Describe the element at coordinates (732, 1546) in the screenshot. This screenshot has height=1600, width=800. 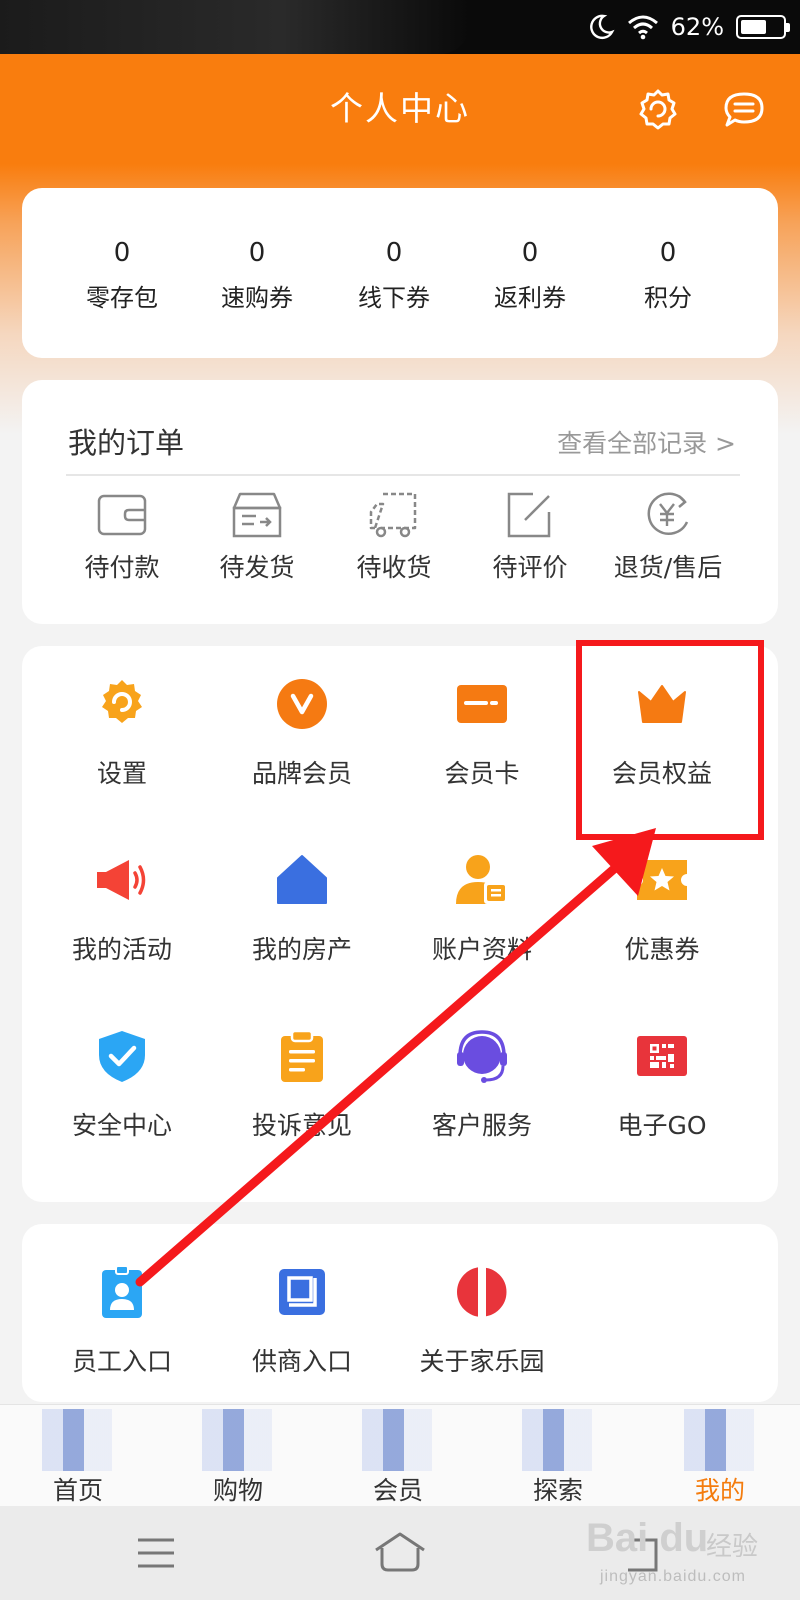
I see `watermark-sub: 经验` at that location.